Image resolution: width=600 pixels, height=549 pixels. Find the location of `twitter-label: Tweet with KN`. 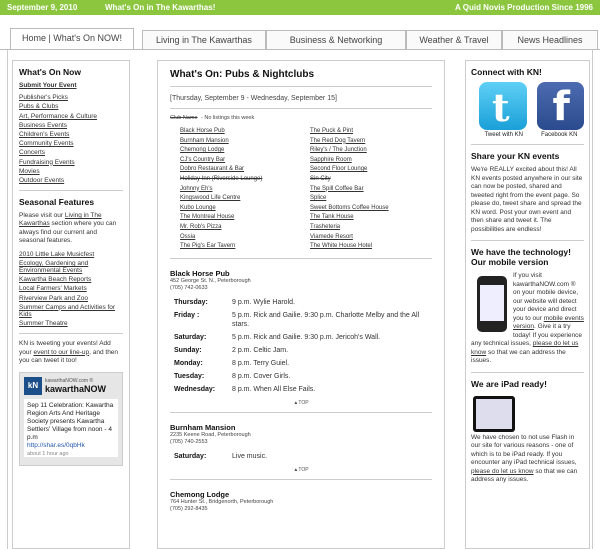

twitter-label: Tweet with KN is located at coordinates (504, 135).